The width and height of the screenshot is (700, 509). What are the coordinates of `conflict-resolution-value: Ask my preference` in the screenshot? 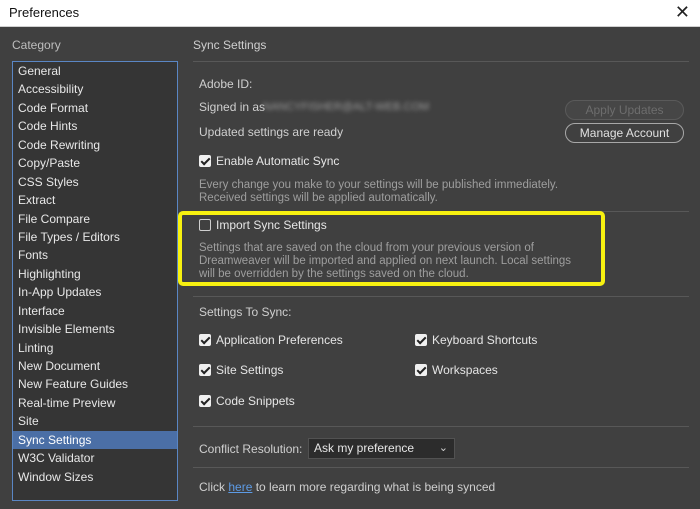 It's located at (364, 448).